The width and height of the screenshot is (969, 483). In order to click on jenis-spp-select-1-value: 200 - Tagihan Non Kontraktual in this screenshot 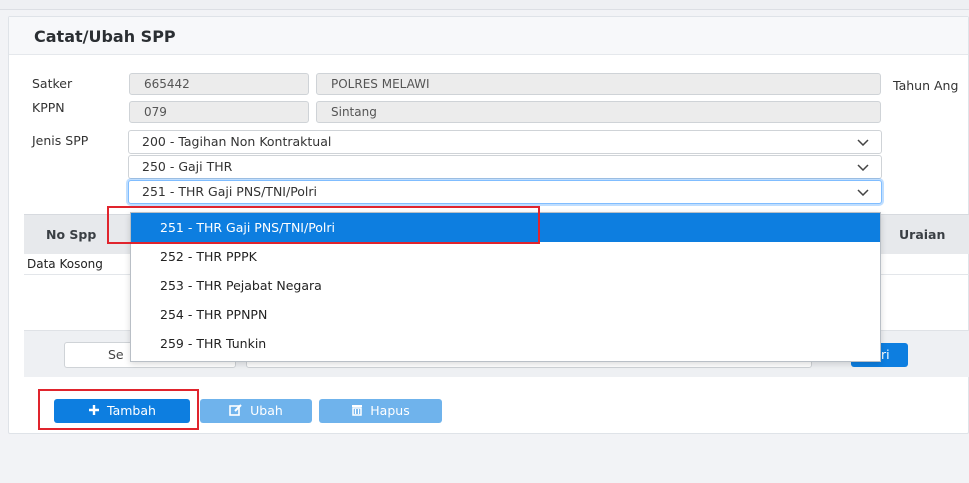, I will do `click(237, 141)`.